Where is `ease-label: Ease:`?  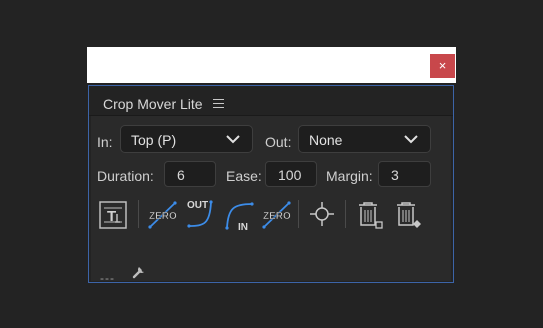
ease-label: Ease: is located at coordinates (244, 176).